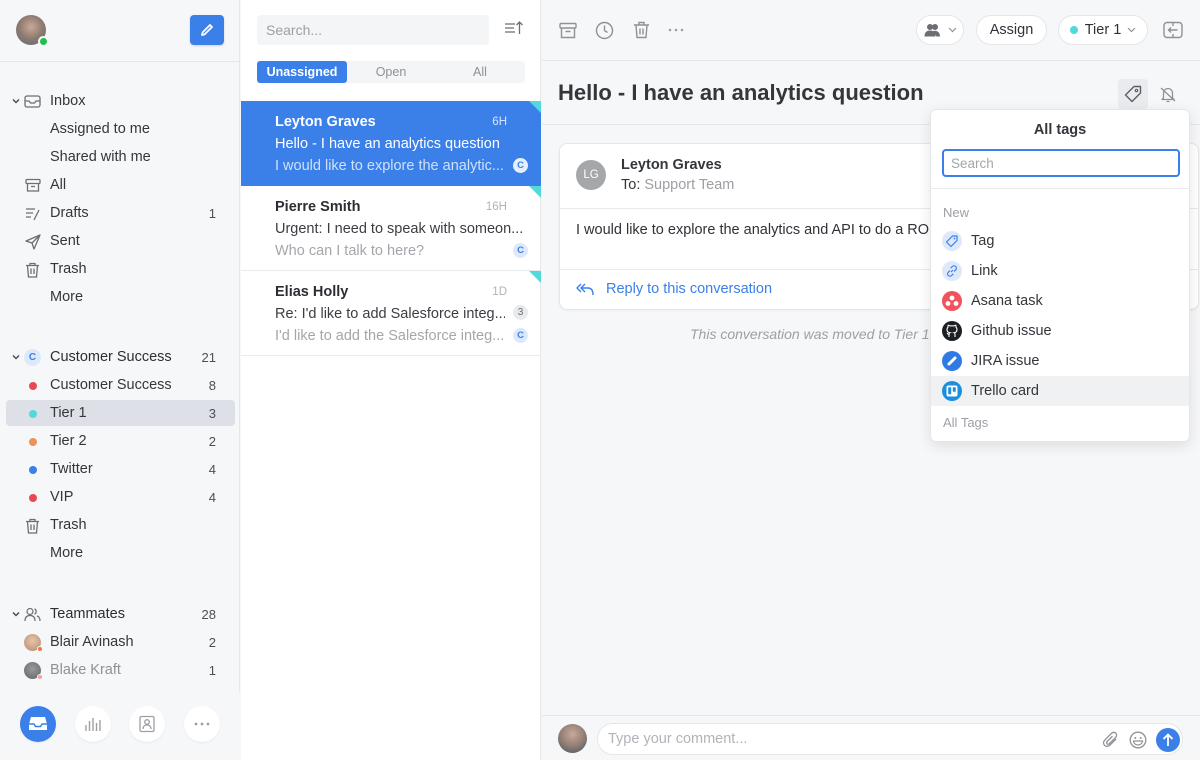  Describe the element at coordinates (1133, 94) in the screenshot. I see `tags-button` at that location.